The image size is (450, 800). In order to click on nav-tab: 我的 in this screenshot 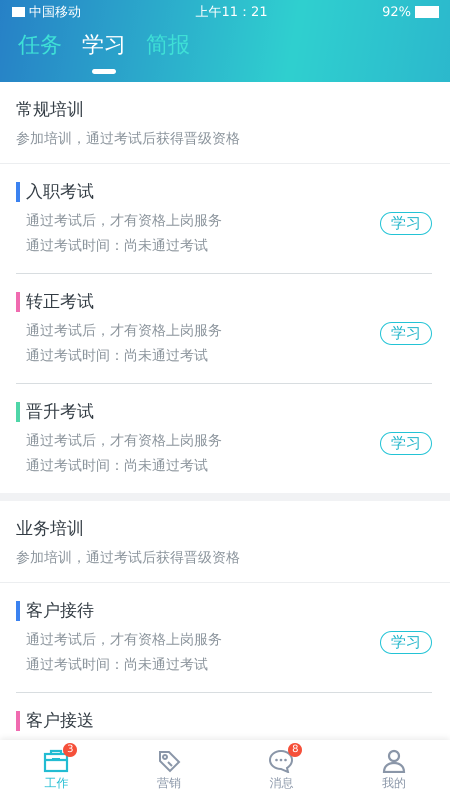, I will do `click(394, 770)`.